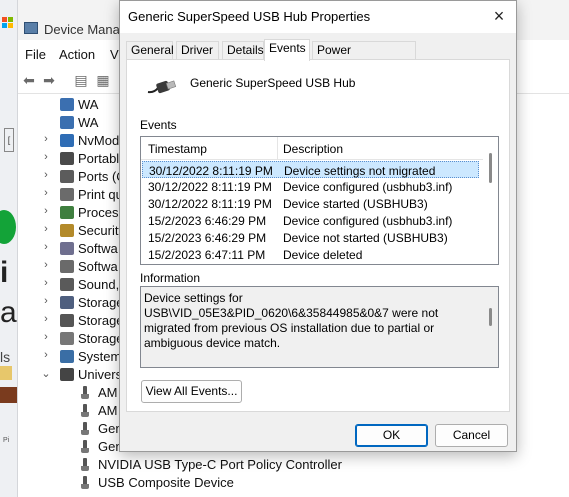 This screenshot has width=569, height=497. What do you see at coordinates (35, 54) in the screenshot?
I see `menu-file: File` at bounding box center [35, 54].